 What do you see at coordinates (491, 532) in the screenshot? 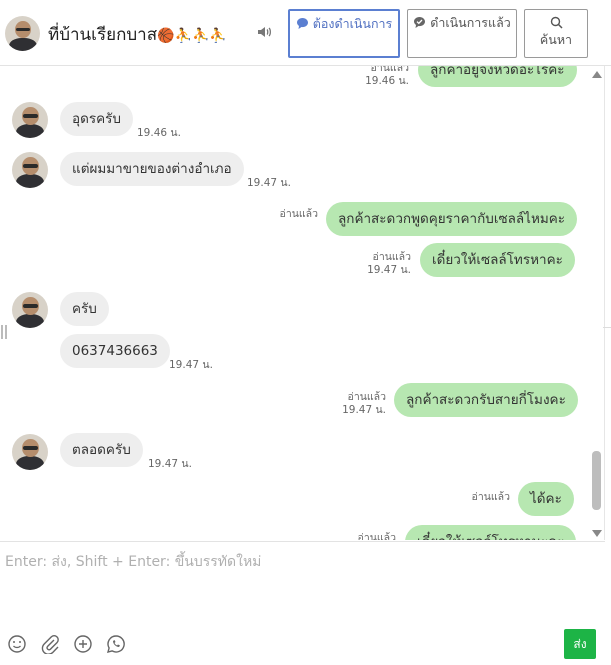
I see `message-bubble-outgoing: เดี๋ยวให้เซลล์โทรหานะคะ` at bounding box center [491, 532].